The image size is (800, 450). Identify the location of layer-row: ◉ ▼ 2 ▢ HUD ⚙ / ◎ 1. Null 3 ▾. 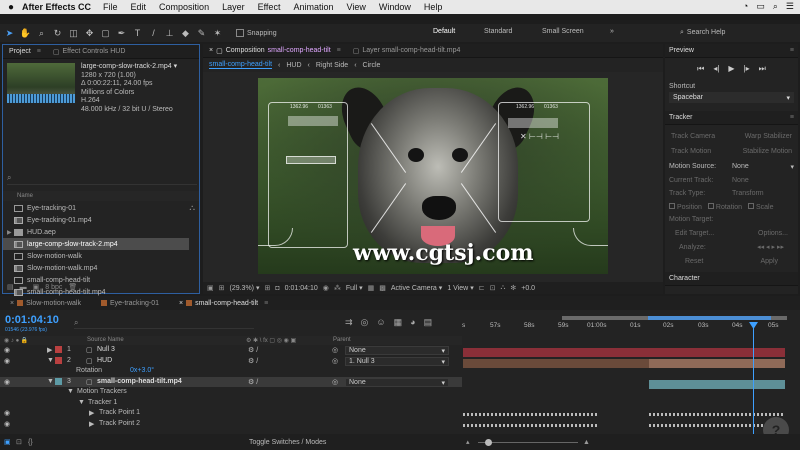
(231, 361).